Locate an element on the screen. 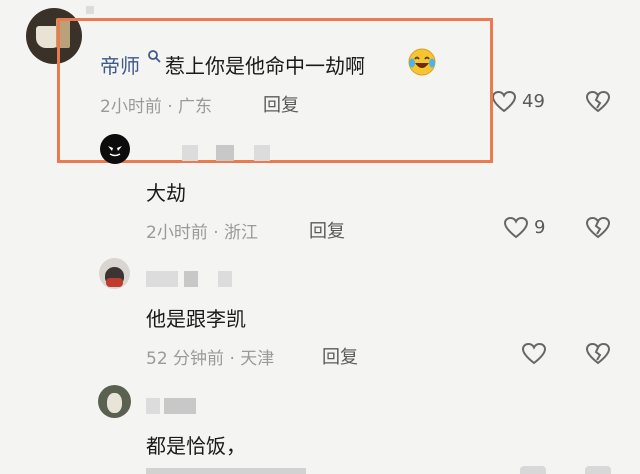 This screenshot has width=640, height=474. comment-time: 2小时前 is located at coordinates (177, 233).